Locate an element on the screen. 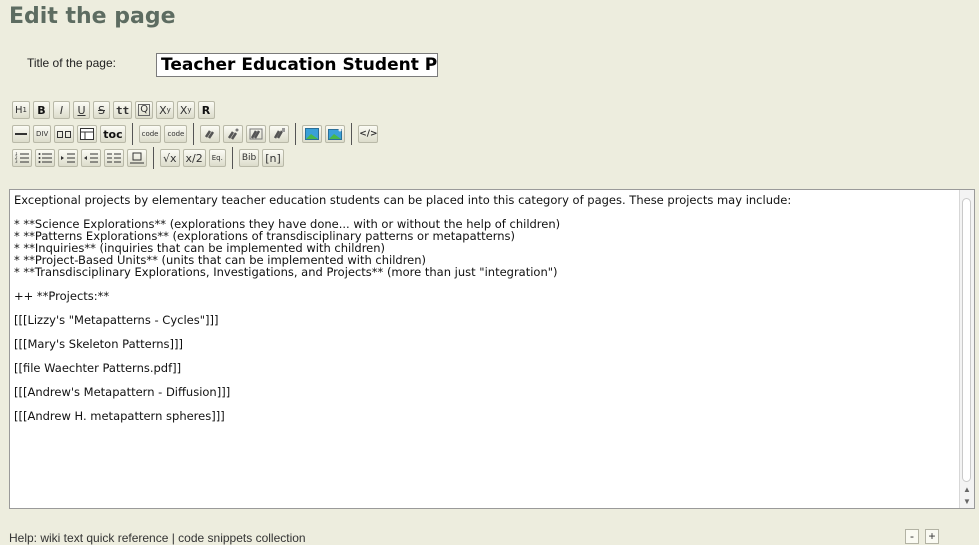  table-button is located at coordinates (87, 134).